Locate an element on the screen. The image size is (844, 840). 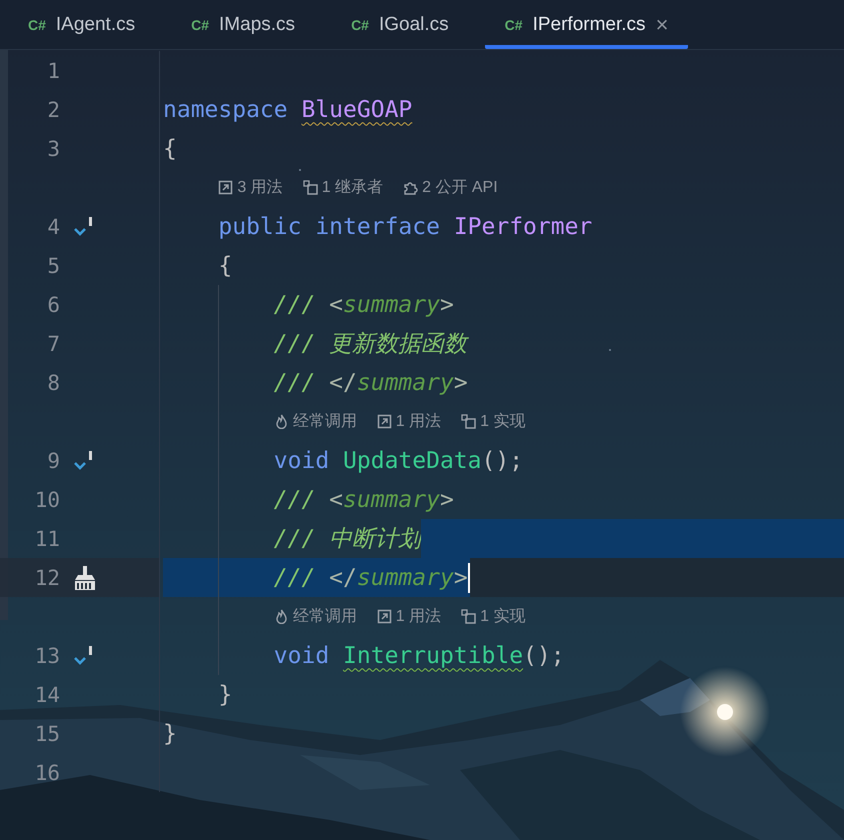
line-number: 15 is located at coordinates (47, 734).